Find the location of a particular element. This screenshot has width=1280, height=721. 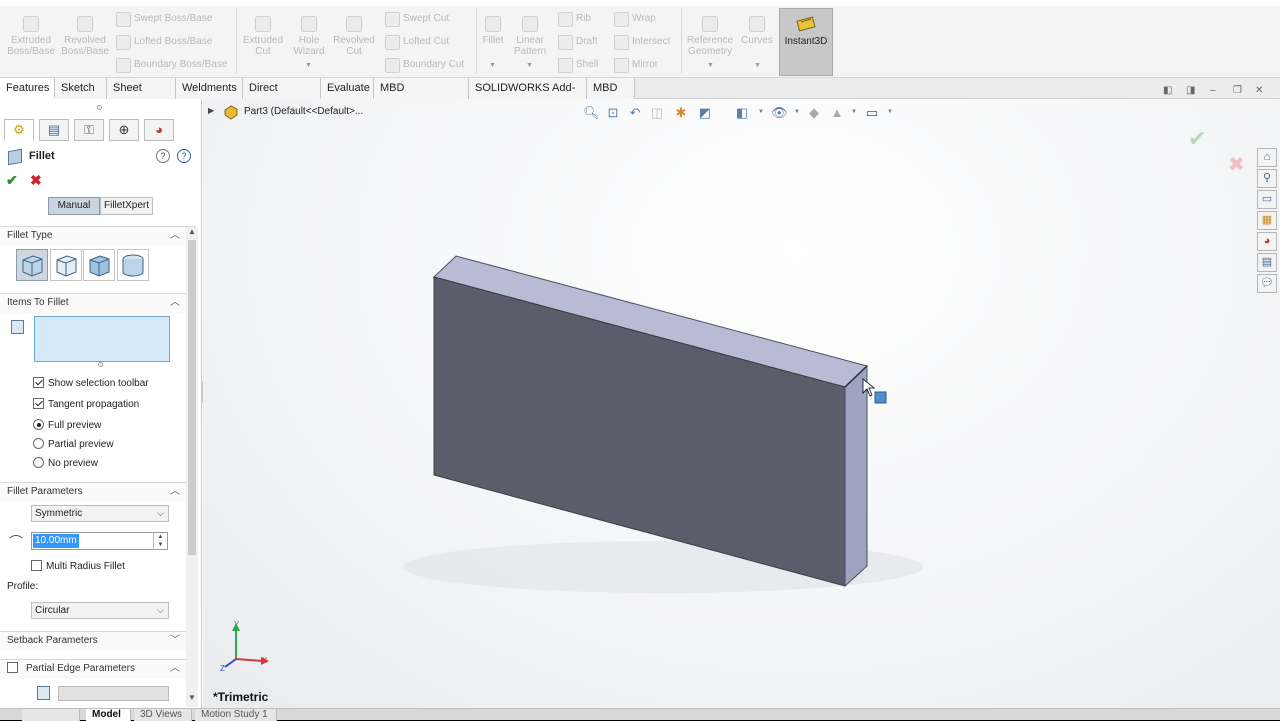

detailed-preview-icon: ? is located at coordinates (163, 156).